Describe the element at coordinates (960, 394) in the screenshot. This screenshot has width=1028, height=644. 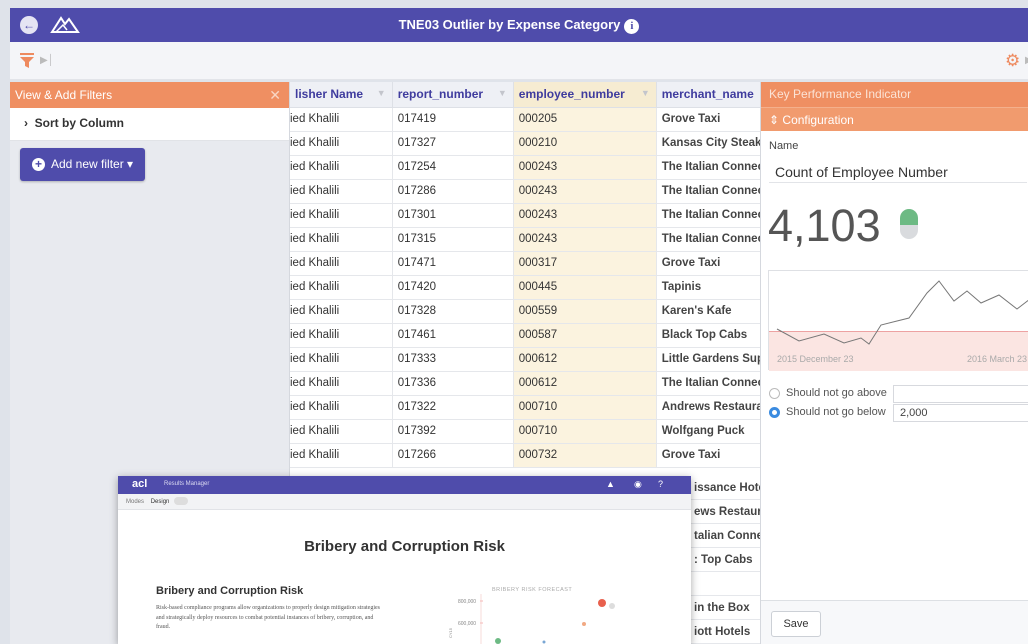
I see `above-threshold-input` at that location.